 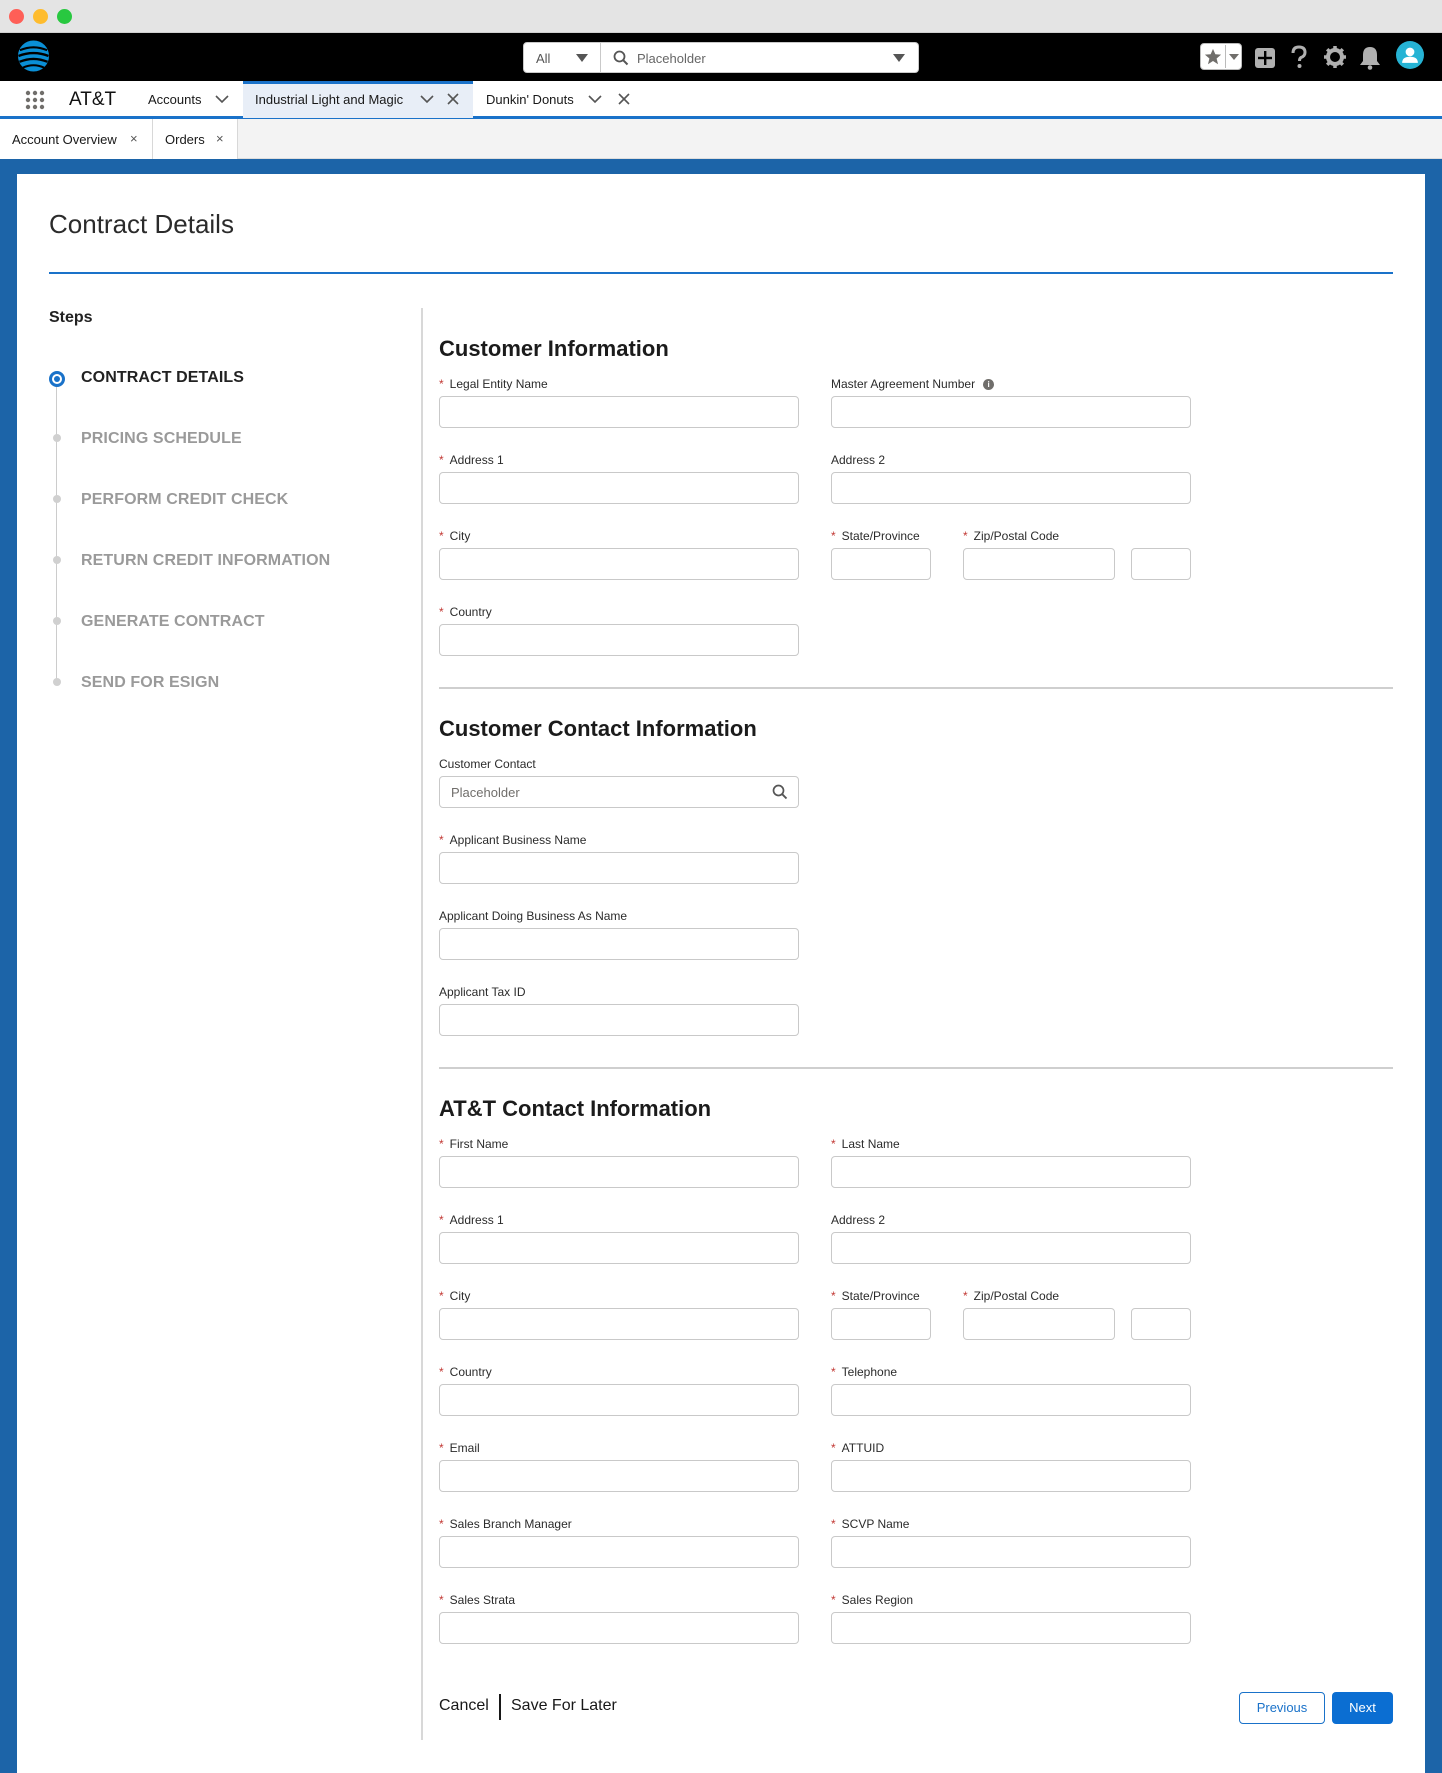 I want to click on field-label: * ATTUID, so click(x=858, y=1448).